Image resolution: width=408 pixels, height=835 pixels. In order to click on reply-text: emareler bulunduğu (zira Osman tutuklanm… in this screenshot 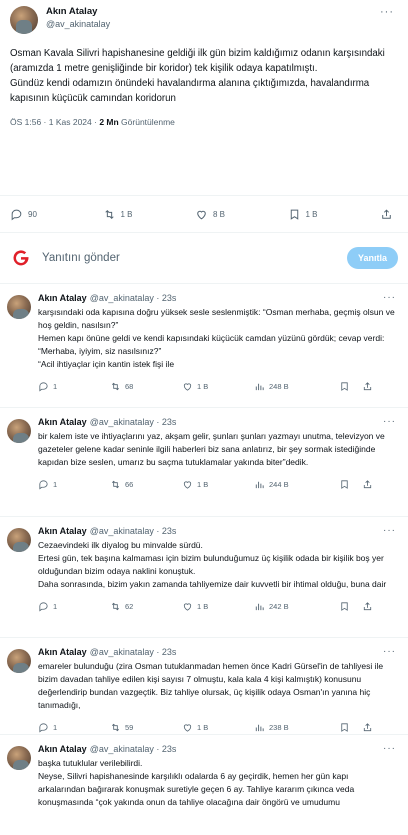, I will do `click(211, 685)`.